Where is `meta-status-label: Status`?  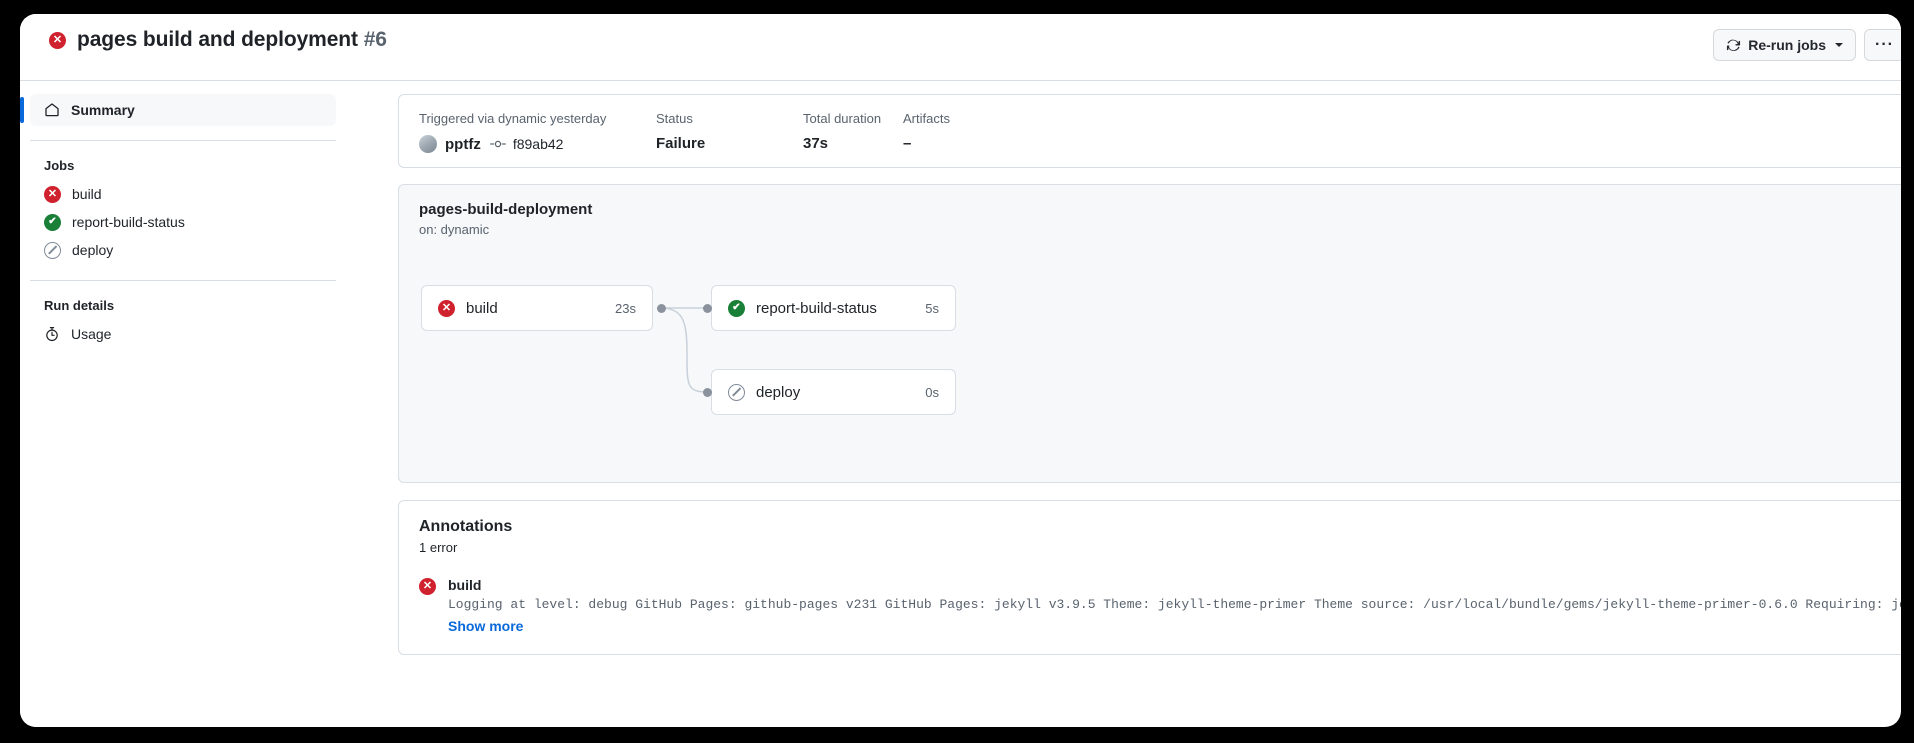
meta-status-label: Status is located at coordinates (674, 118).